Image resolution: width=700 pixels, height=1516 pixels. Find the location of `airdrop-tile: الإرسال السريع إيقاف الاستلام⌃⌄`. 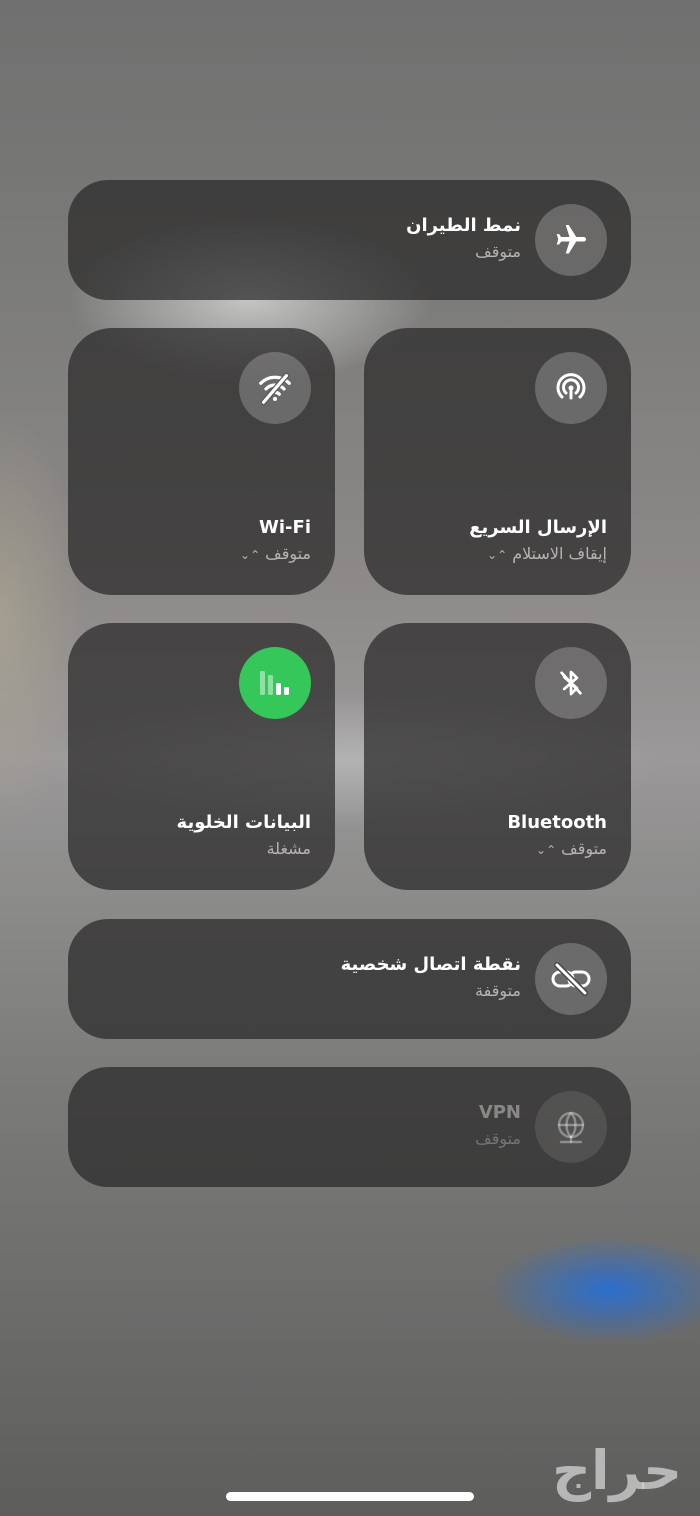

airdrop-tile: الإرسال السريع إيقاف الاستلام⌃⌄ is located at coordinates (497, 461).